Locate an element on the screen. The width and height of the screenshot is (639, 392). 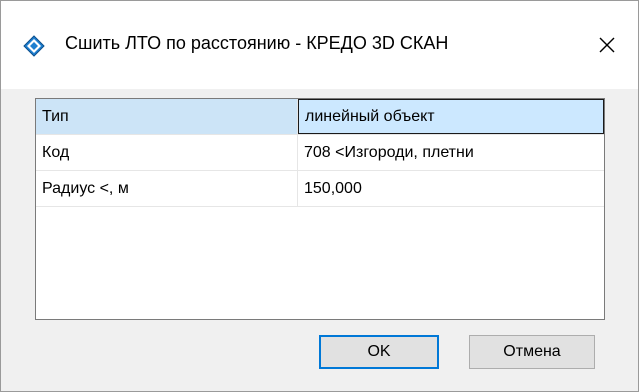
property-row-type: Тип линейный объект is located at coordinates (320, 117).